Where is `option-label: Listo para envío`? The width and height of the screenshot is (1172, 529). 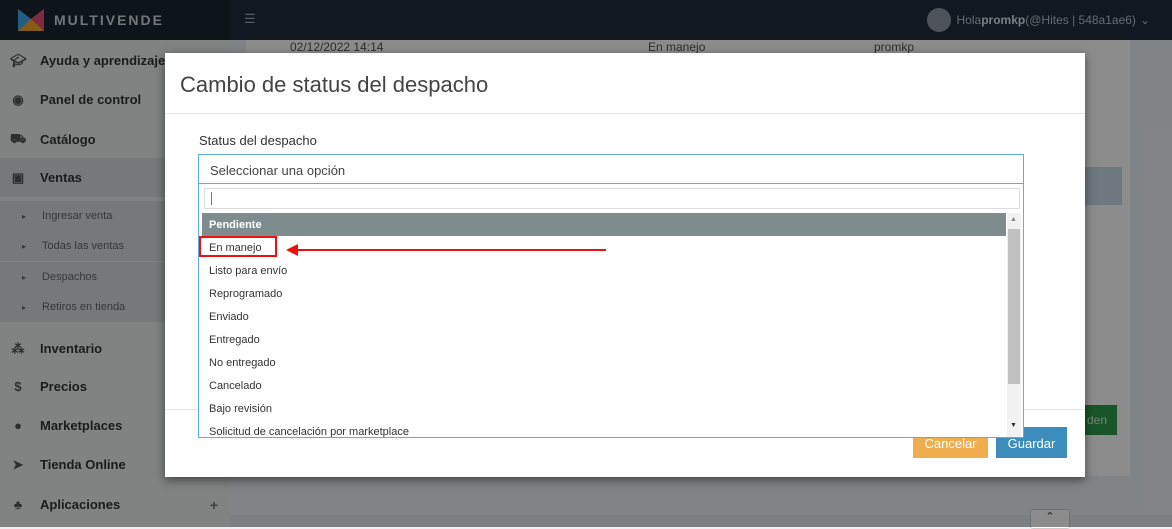 option-label: Listo para envío is located at coordinates (248, 271).